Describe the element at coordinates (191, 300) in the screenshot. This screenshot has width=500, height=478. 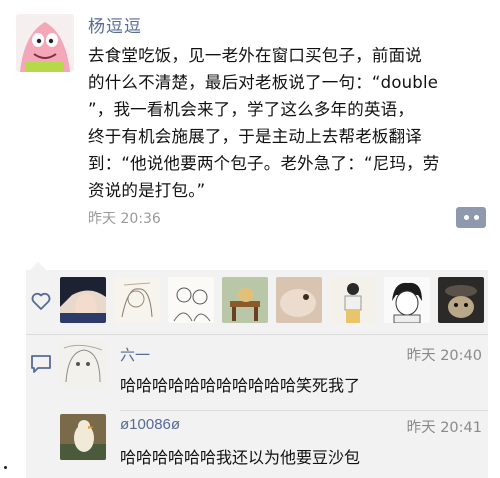
I see `like-avatar-sketch-figures` at that location.